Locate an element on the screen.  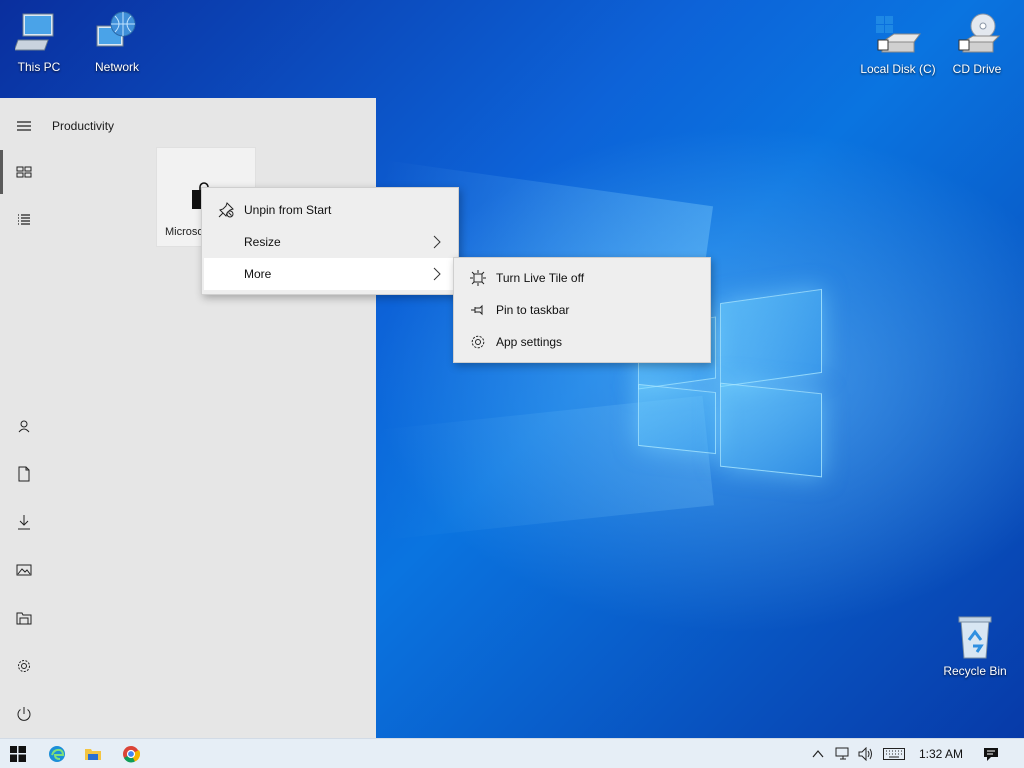
windows-start-icon is located at coordinates (18, 753).